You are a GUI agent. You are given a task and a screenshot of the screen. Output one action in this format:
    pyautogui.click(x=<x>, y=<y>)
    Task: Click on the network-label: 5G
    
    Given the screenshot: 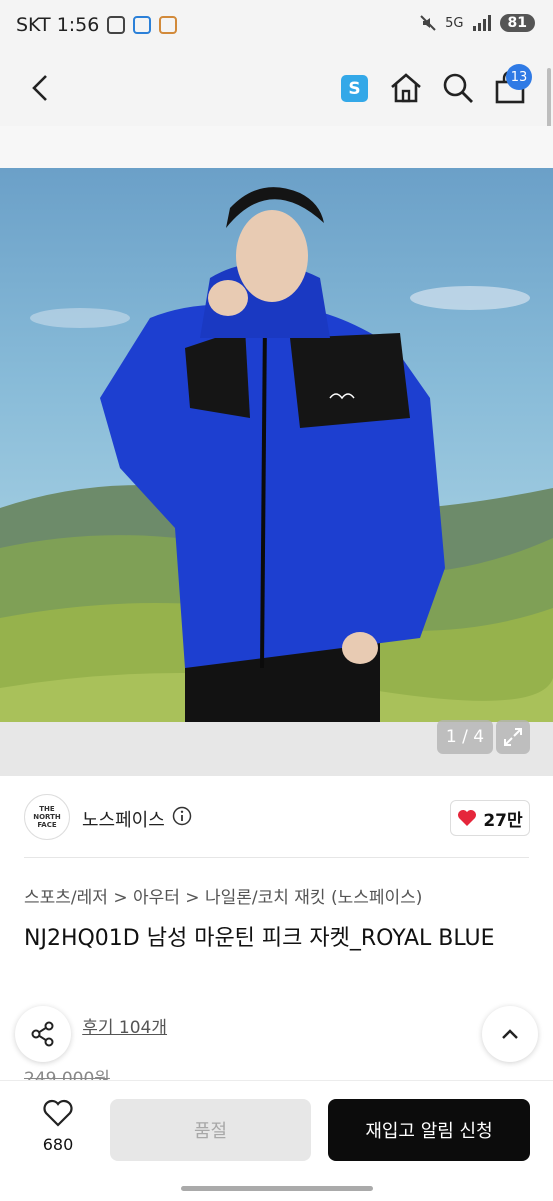 What is the action you would take?
    pyautogui.click(x=454, y=23)
    